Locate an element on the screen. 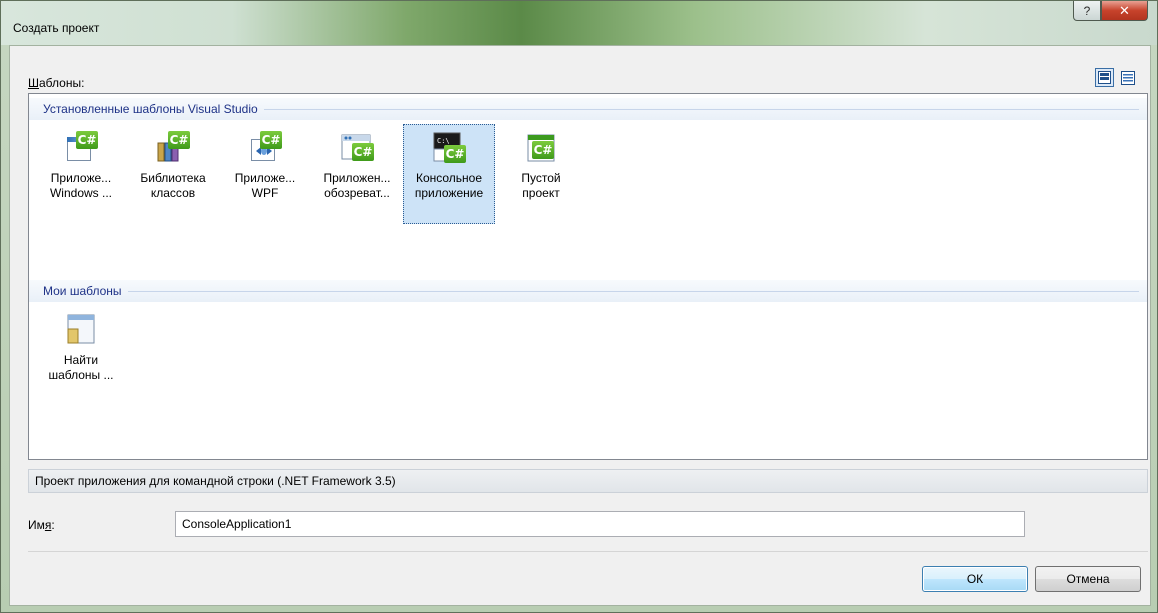 The width and height of the screenshot is (1158, 613). group-header-my-templates: Мои шаблоны is located at coordinates (588, 291).